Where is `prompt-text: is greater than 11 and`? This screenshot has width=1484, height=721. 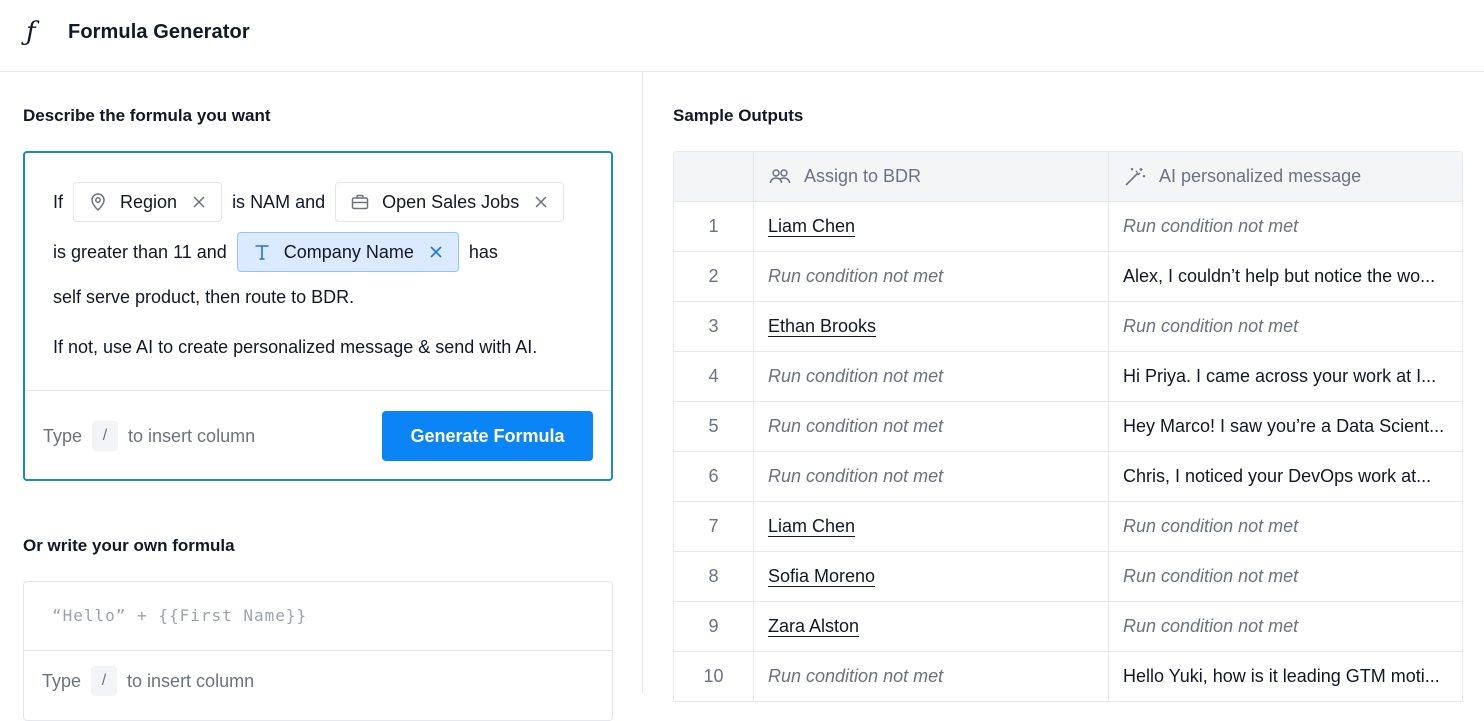 prompt-text: is greater than 11 and is located at coordinates (140, 252).